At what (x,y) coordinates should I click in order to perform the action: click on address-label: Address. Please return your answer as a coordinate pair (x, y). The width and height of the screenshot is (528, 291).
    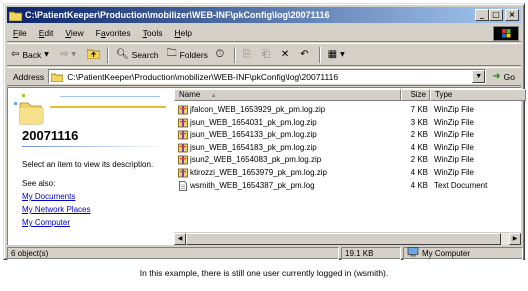
    Looking at the image, I should click on (29, 76).